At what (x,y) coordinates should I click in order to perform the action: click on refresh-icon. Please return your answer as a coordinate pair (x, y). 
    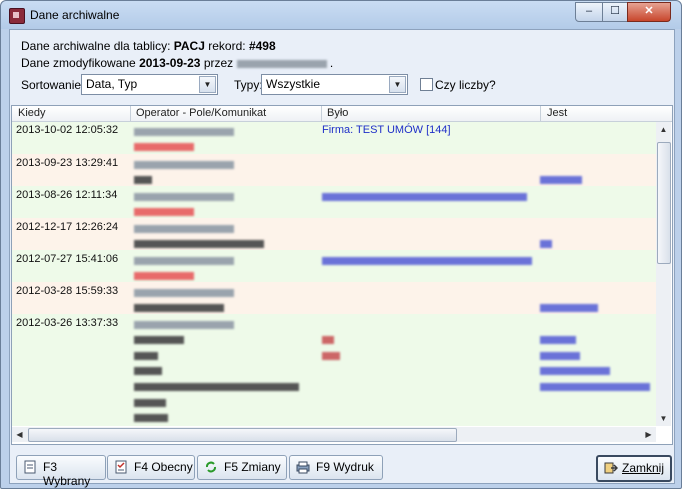
    Looking at the image, I should click on (211, 467).